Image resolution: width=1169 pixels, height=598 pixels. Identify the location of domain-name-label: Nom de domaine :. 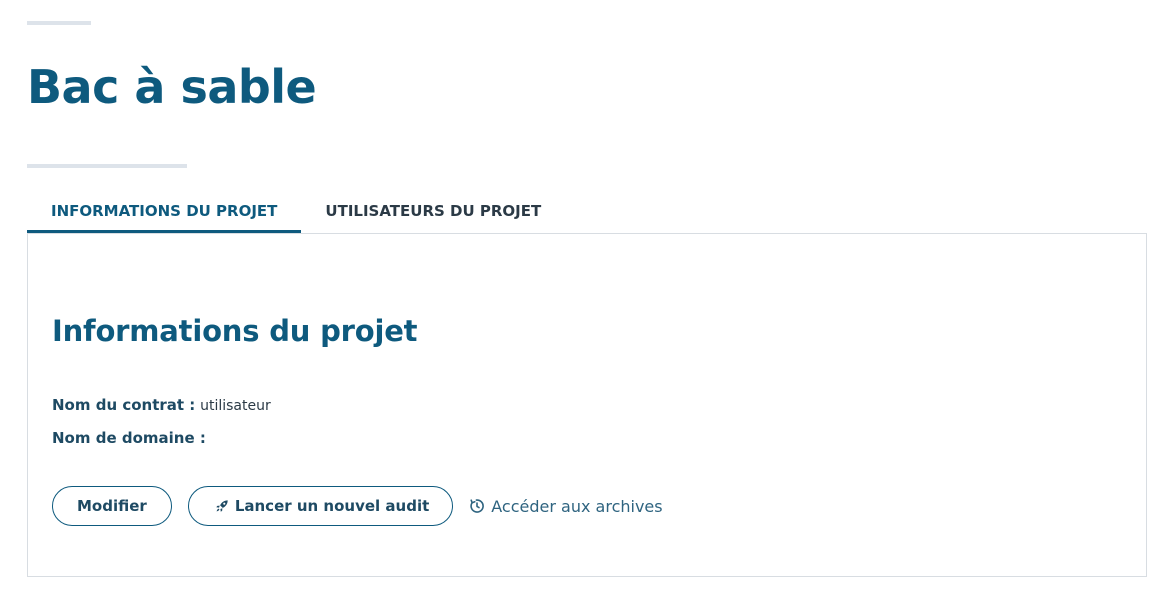
(129, 438).